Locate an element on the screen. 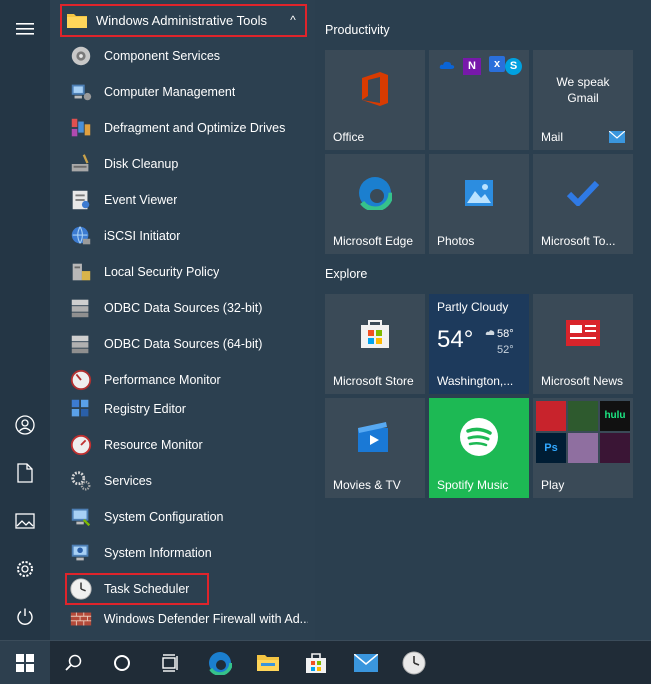 The height and width of the screenshot is (684, 651). office-icon is located at coordinates (375, 89).